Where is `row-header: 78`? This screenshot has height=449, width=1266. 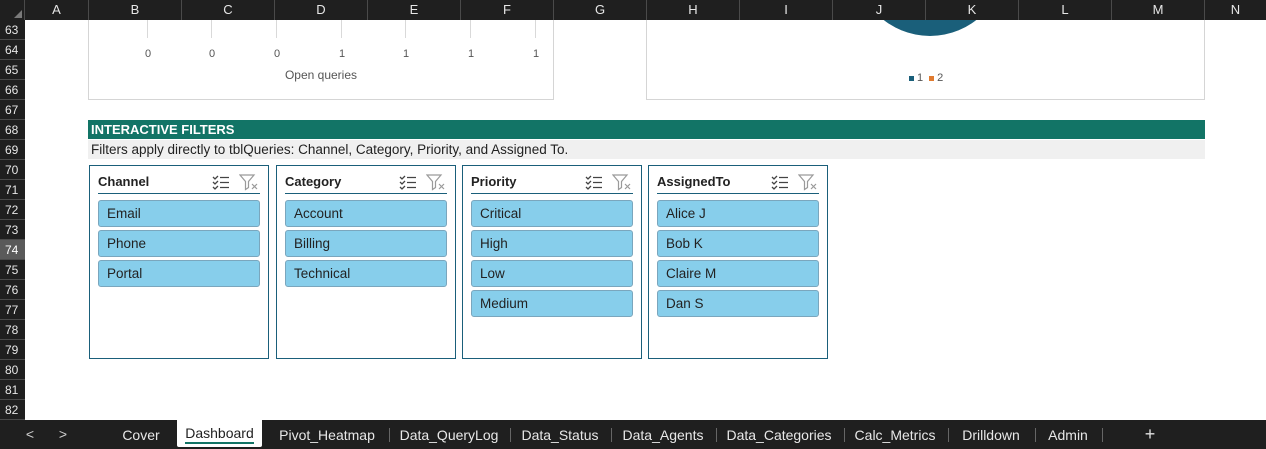 row-header: 78 is located at coordinates (12, 330).